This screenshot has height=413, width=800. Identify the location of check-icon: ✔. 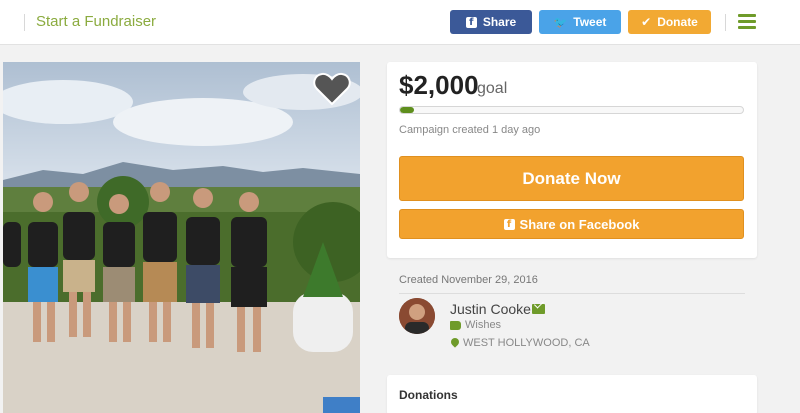
(646, 22).